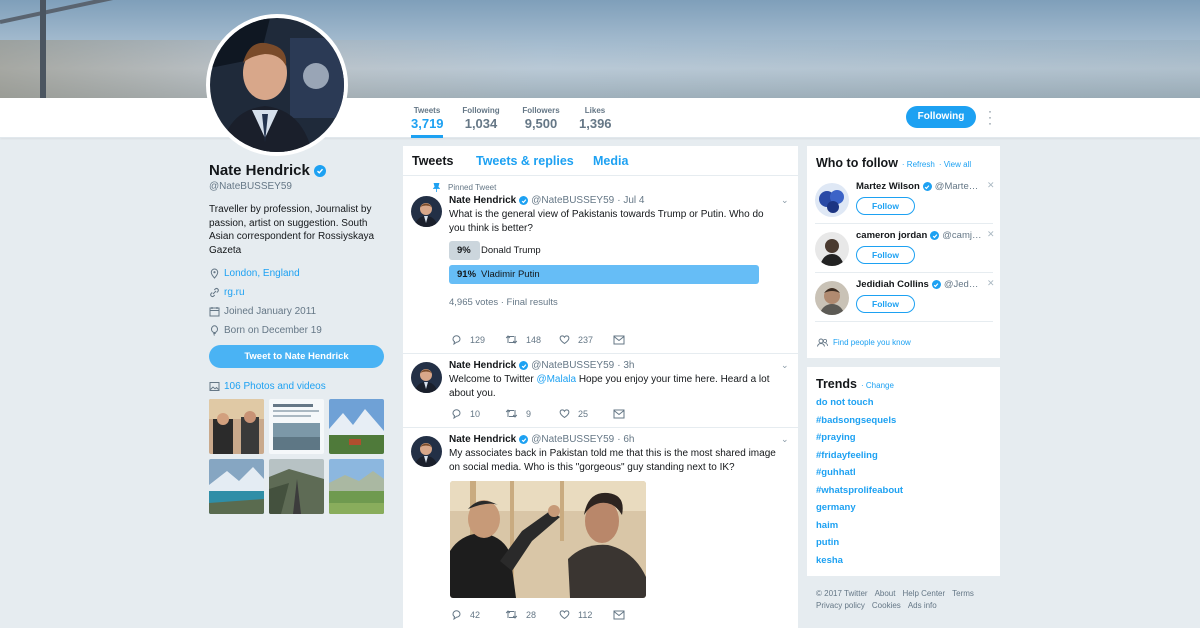 The width and height of the screenshot is (1200, 628). Describe the element at coordinates (885, 593) in the screenshot. I see `footer-link-about: About` at that location.